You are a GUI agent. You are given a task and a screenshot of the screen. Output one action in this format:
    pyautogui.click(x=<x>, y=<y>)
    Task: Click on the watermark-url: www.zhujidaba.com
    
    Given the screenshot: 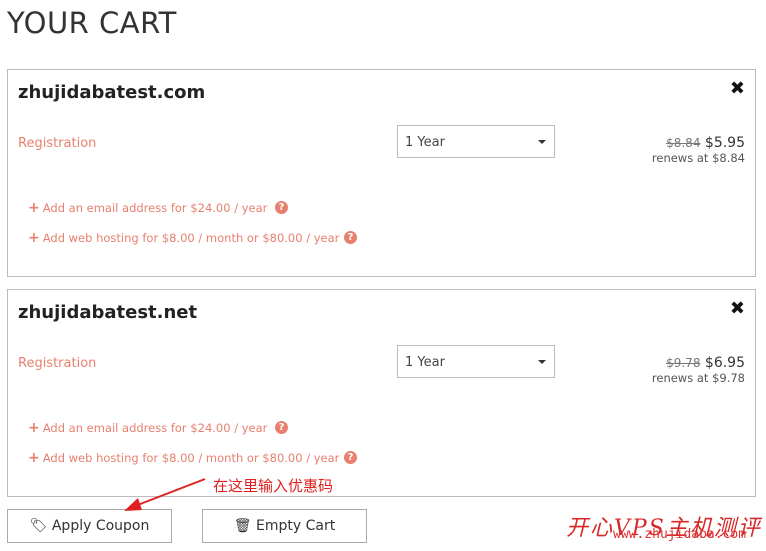 What is the action you would take?
    pyautogui.click(x=680, y=534)
    